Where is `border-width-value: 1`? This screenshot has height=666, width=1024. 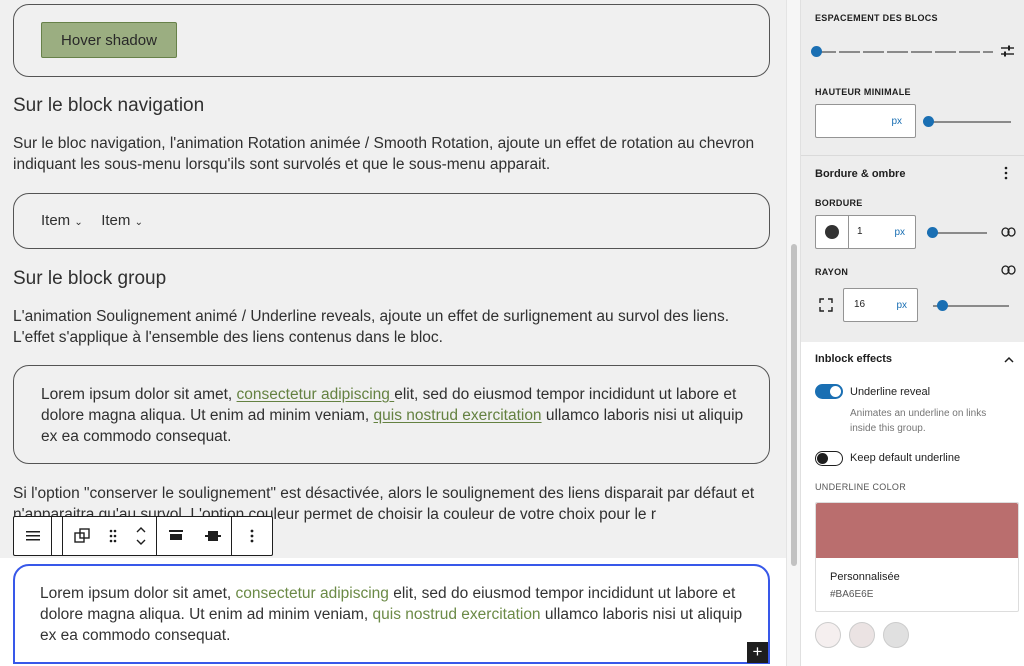
border-width-value: 1 is located at coordinates (860, 231).